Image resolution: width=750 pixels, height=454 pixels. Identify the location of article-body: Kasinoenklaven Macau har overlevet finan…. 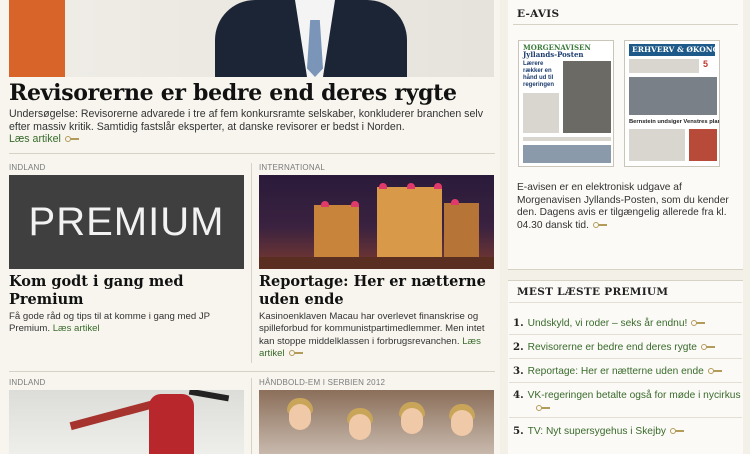
(376, 335).